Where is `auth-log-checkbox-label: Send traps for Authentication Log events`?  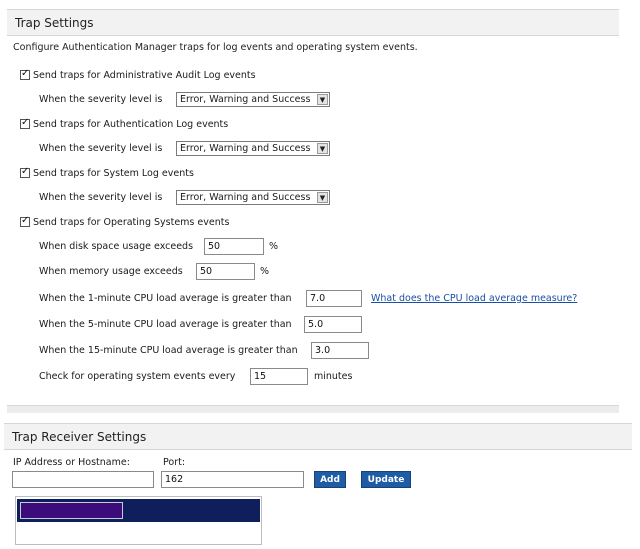 auth-log-checkbox-label: Send traps for Authentication Log events is located at coordinates (131, 124).